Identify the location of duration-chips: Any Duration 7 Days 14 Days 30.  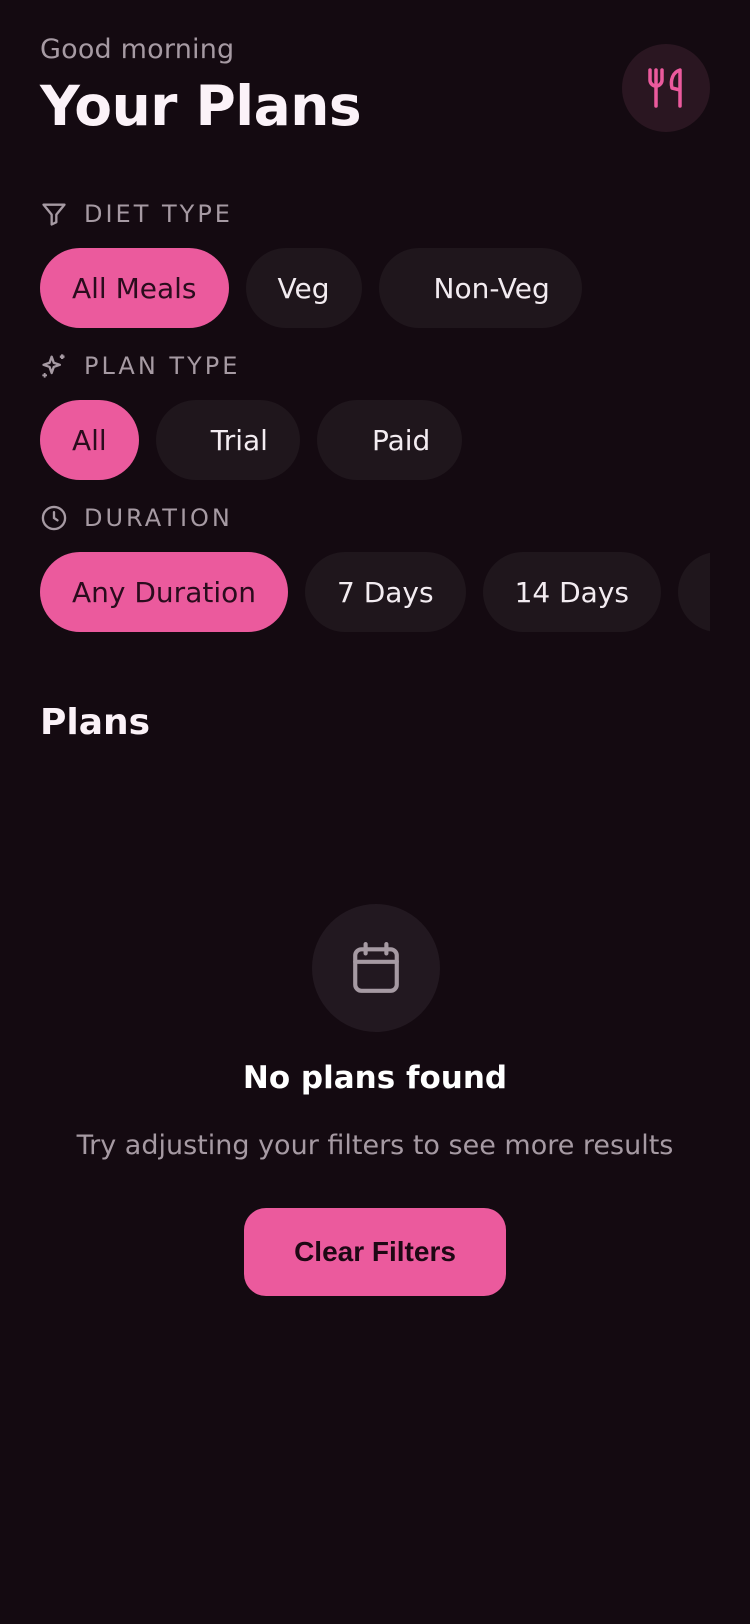
(375, 592).